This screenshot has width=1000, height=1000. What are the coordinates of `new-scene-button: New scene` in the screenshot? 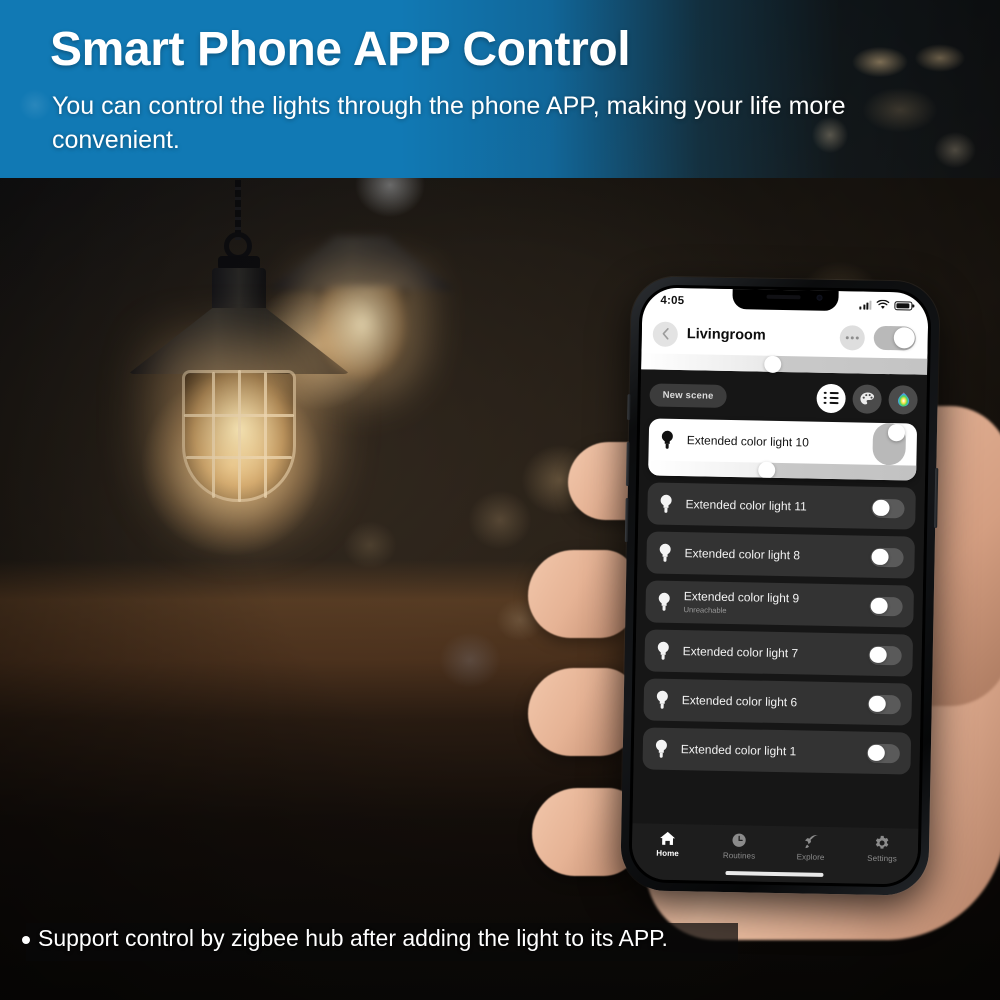 It's located at (688, 395).